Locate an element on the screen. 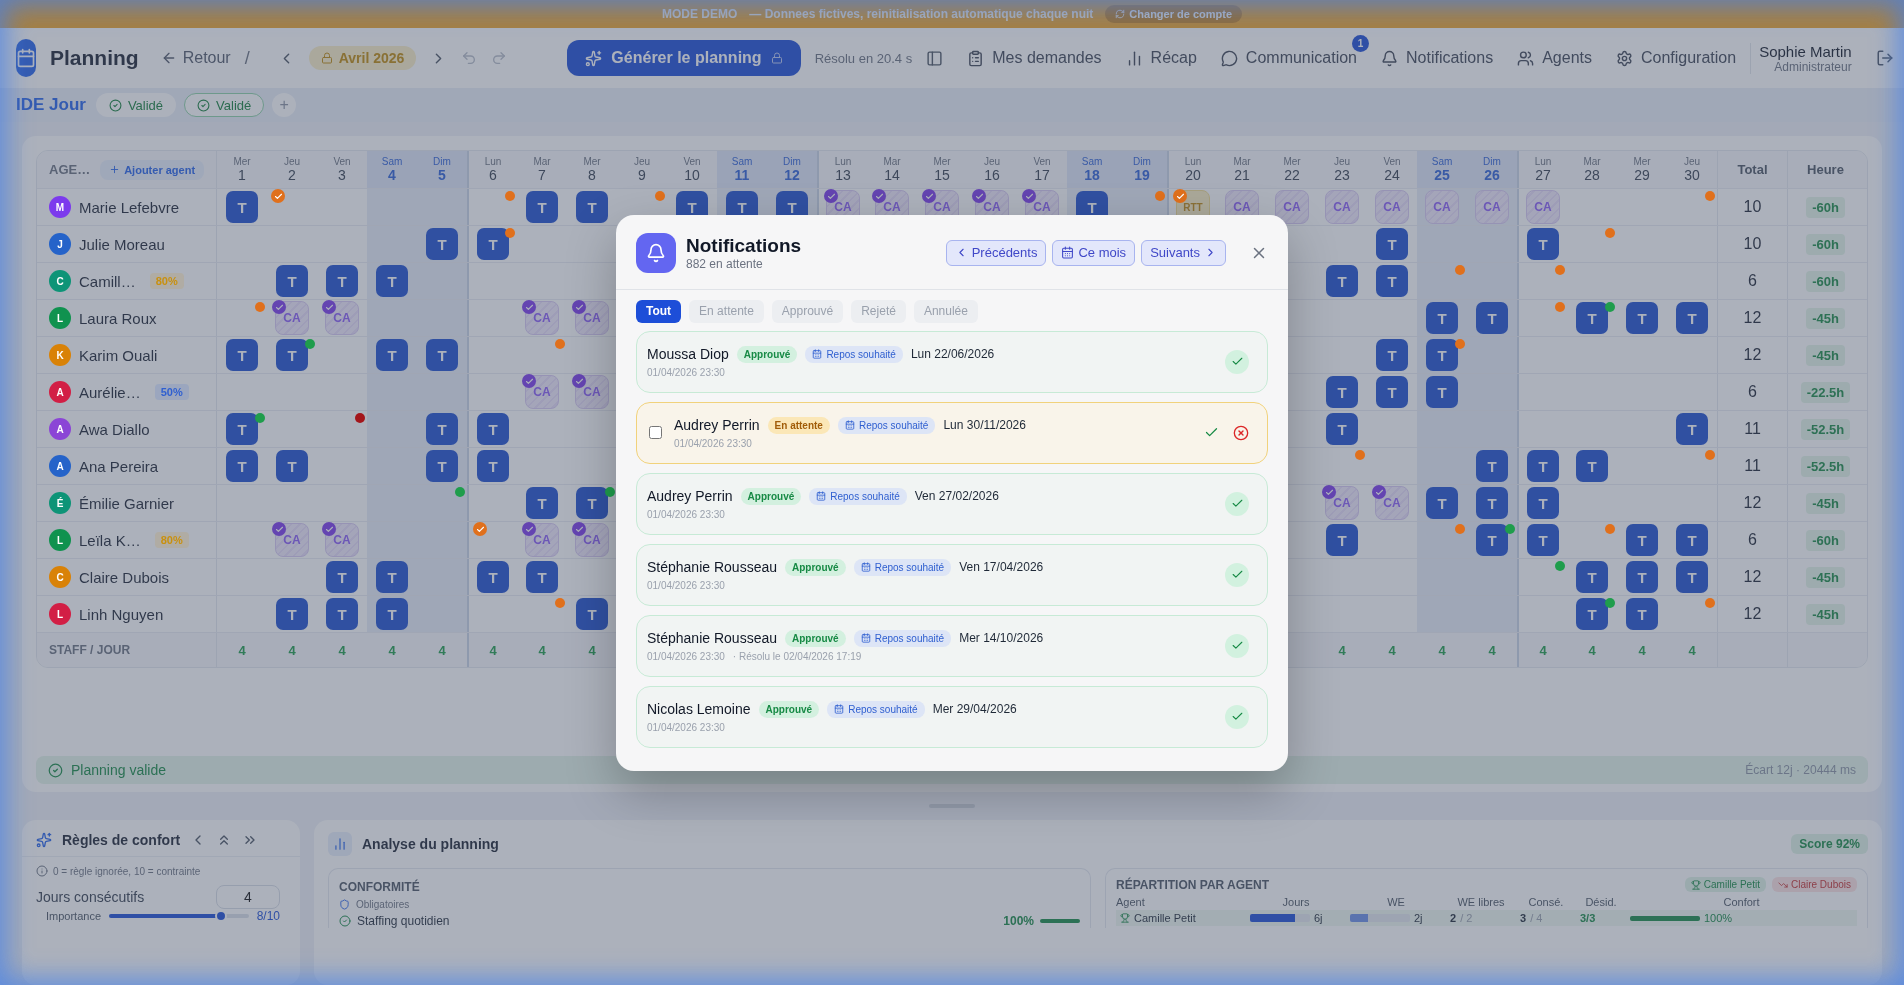  filter-tab: Approuvé is located at coordinates (807, 311).